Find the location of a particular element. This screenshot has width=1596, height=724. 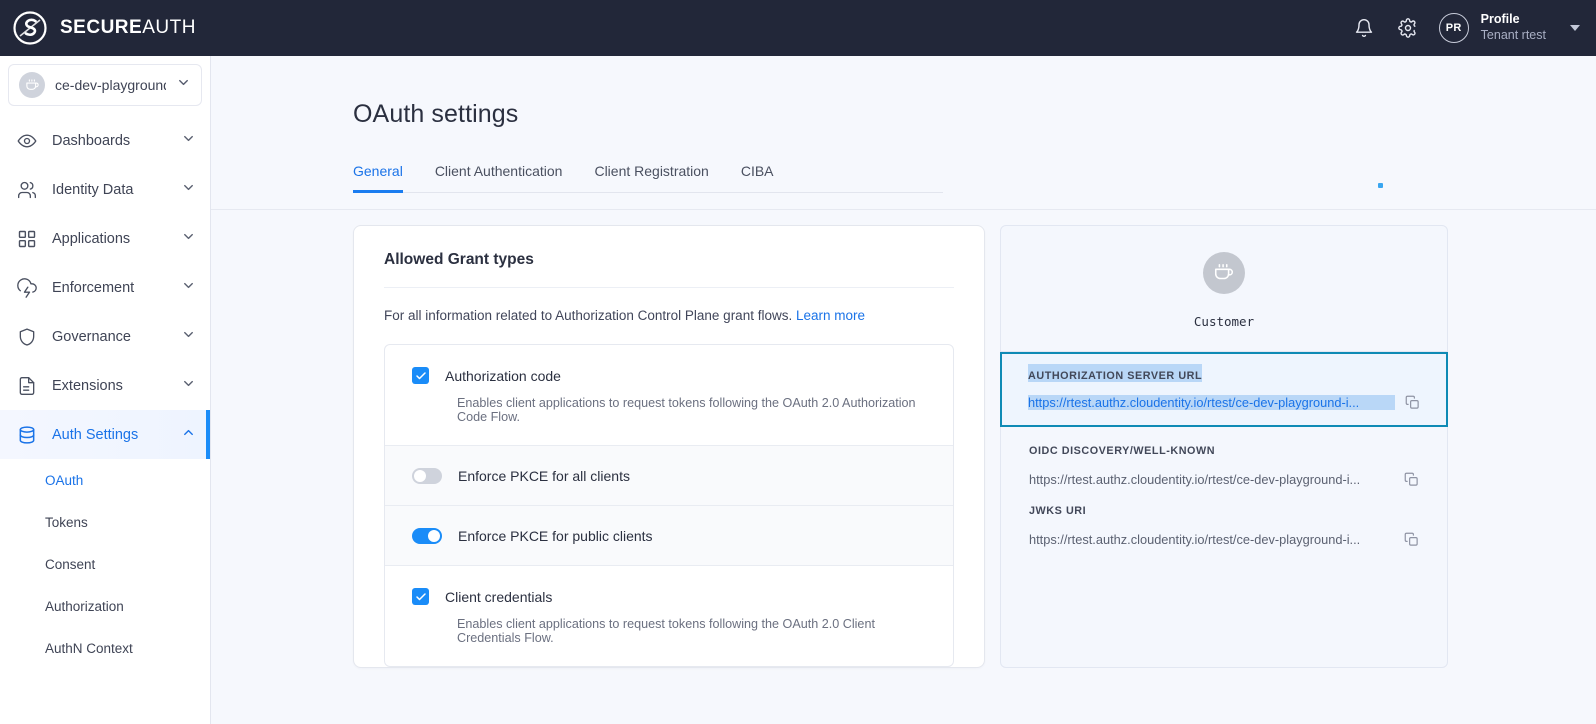

tabs-bottom-rule is located at coordinates (903, 209).